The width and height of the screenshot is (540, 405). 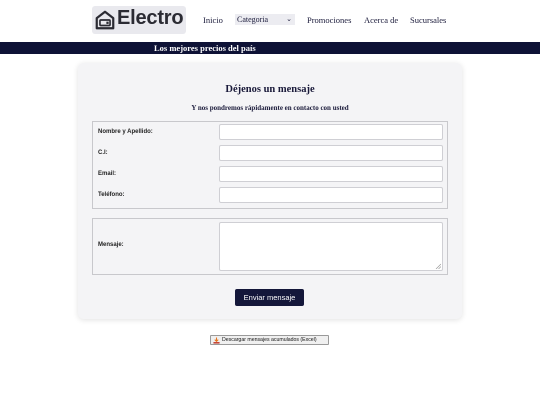 What do you see at coordinates (125, 132) in the screenshot?
I see `nombre-label: Nombre y Apellido:` at bounding box center [125, 132].